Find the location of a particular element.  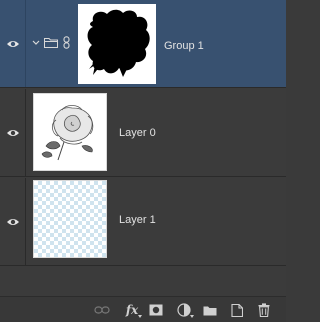

layers-footer-toolbar: fx is located at coordinates (143, 309).